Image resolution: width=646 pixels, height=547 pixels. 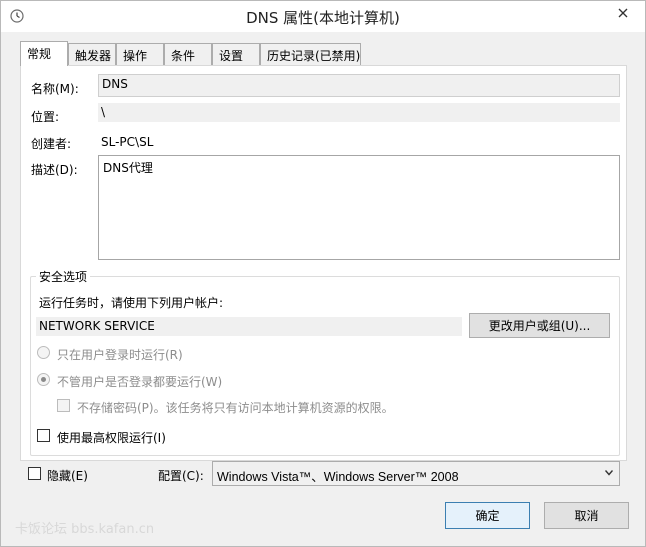 I want to click on user-account-field: NETWORK SERVICE, so click(x=249, y=326).